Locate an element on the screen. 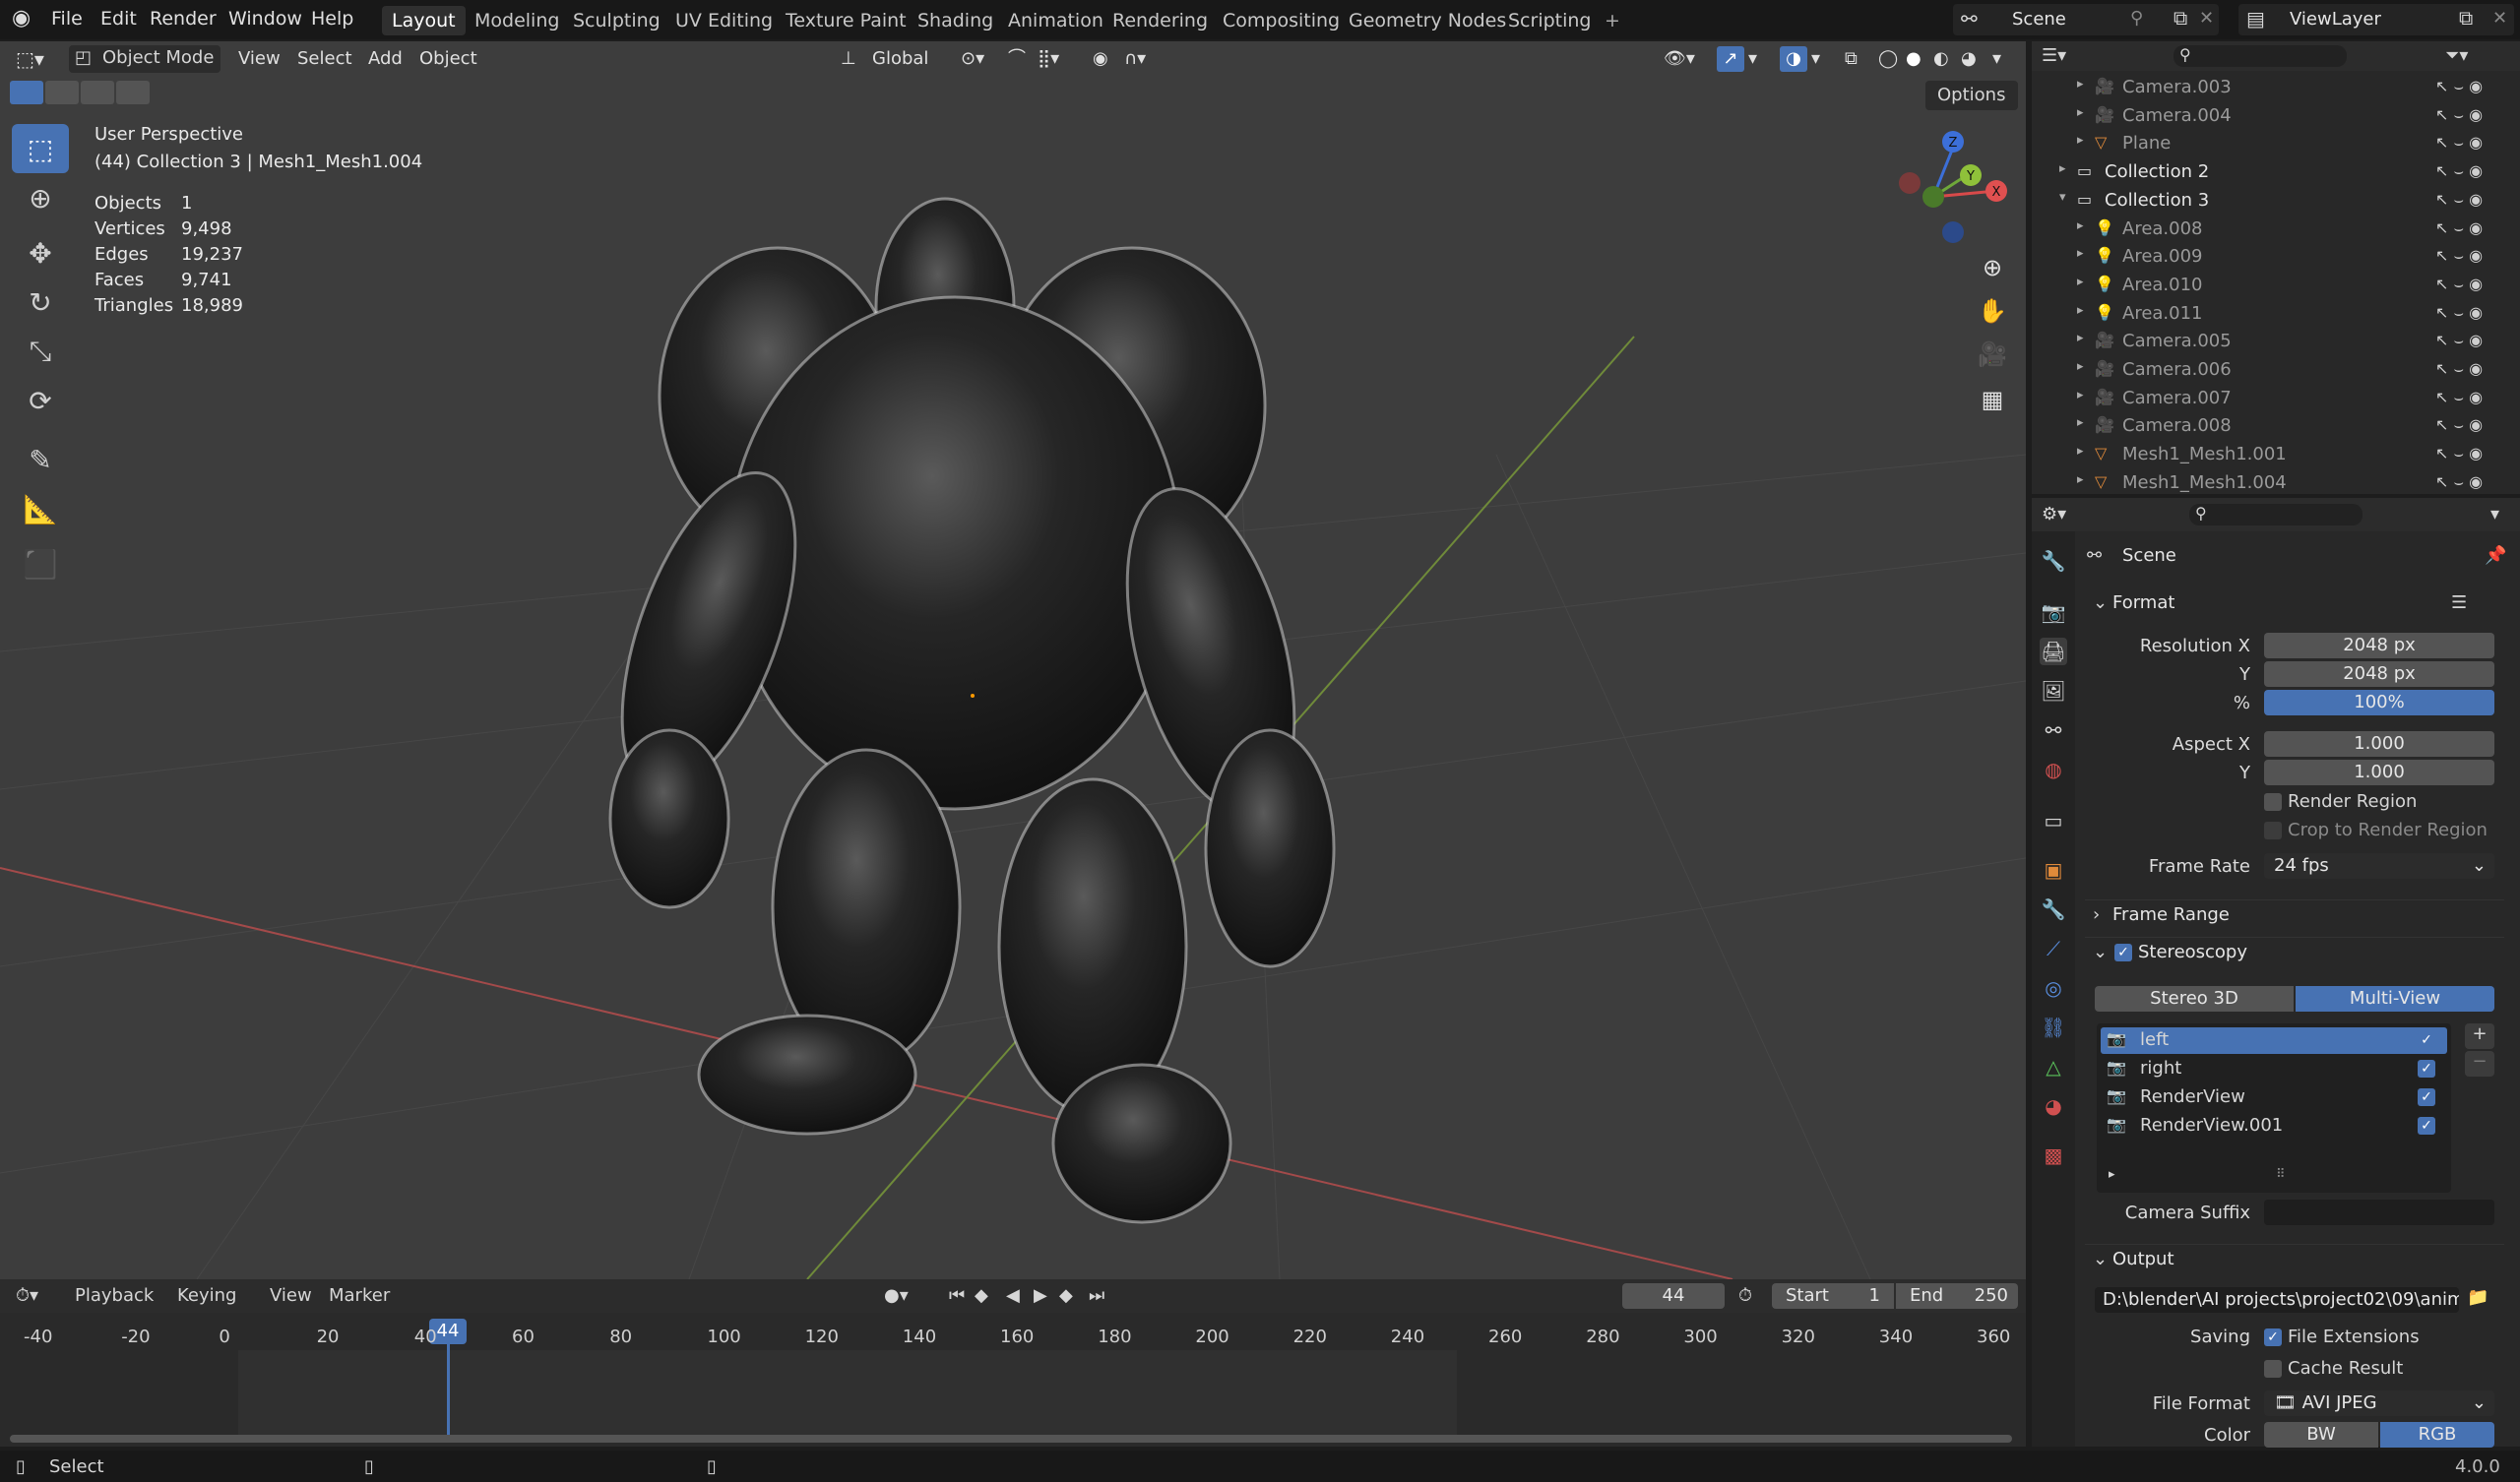 The height and width of the screenshot is (1482, 2520). list-resize-handle-icon: ⠿ is located at coordinates (2281, 1174).